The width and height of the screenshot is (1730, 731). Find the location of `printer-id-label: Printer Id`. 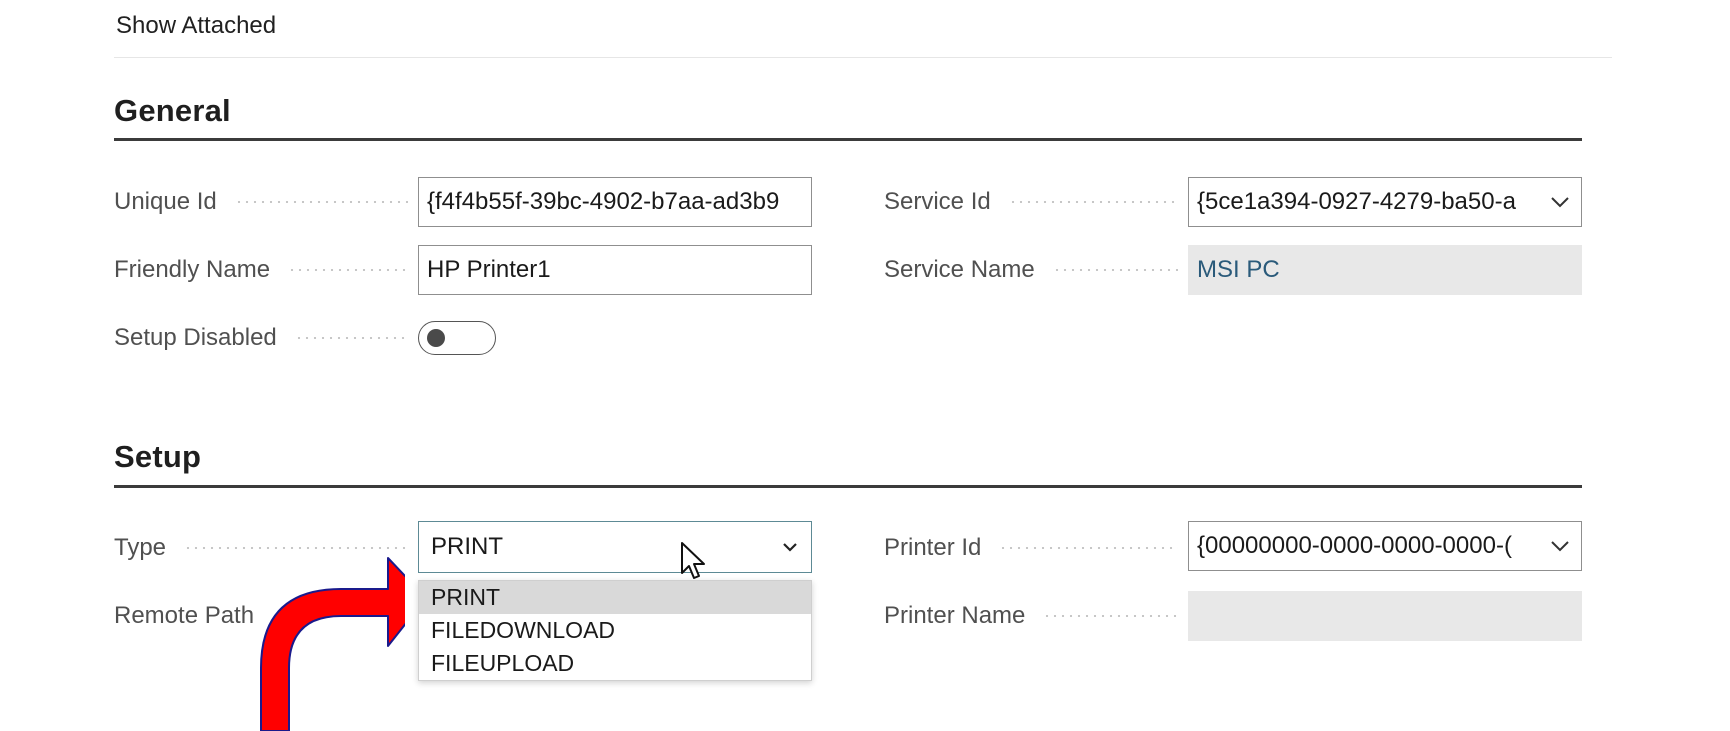

printer-id-label: Printer Id is located at coordinates (1036, 548).